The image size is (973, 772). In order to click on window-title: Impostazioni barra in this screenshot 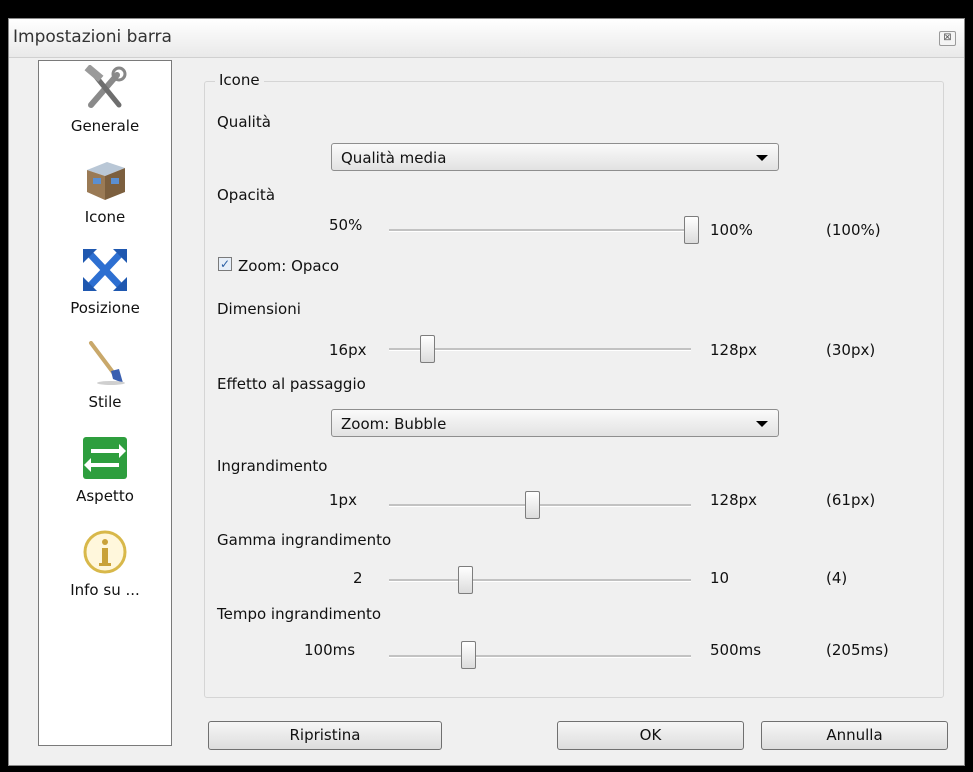, I will do `click(92, 37)`.